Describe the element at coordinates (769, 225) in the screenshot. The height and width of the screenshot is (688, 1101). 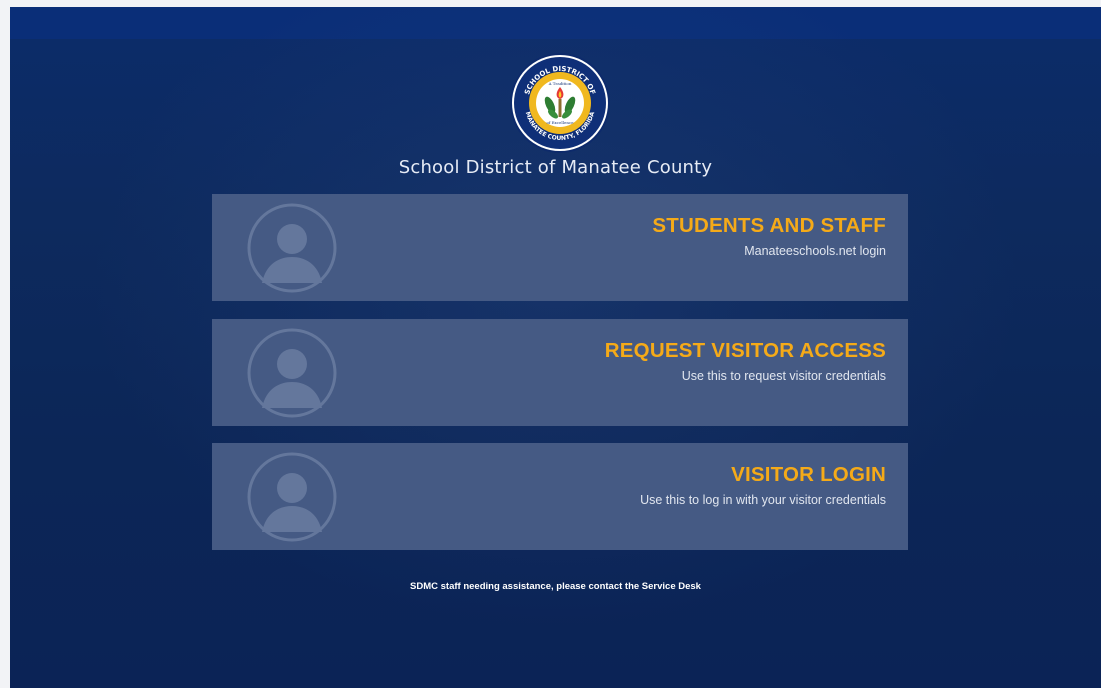
I see `card-title: STUDENTS AND STAFF` at that location.